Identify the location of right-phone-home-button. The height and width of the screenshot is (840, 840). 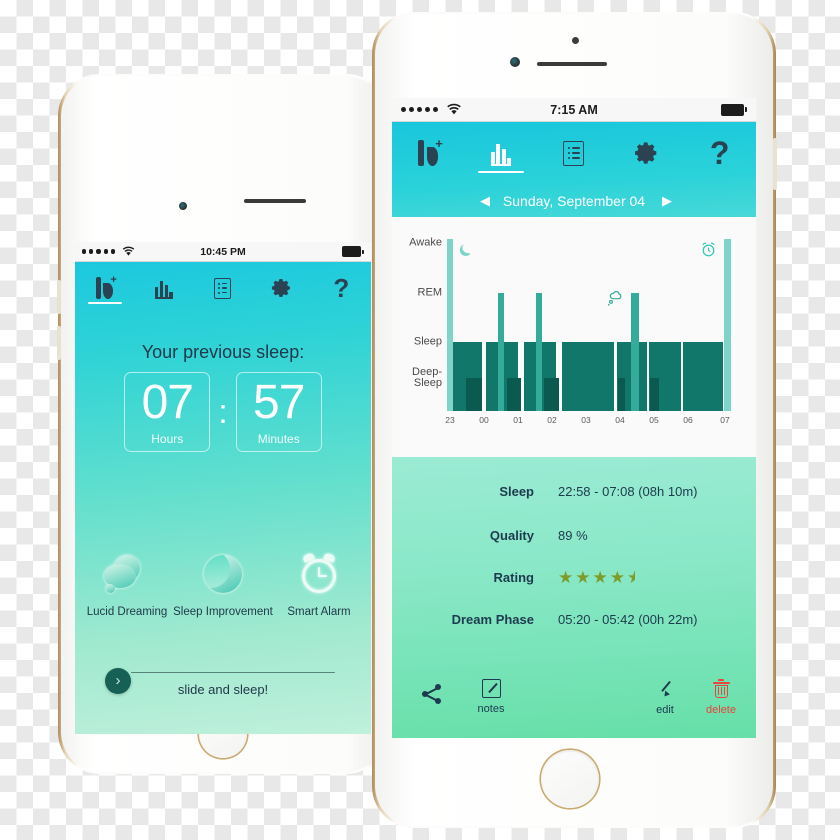
(570, 779).